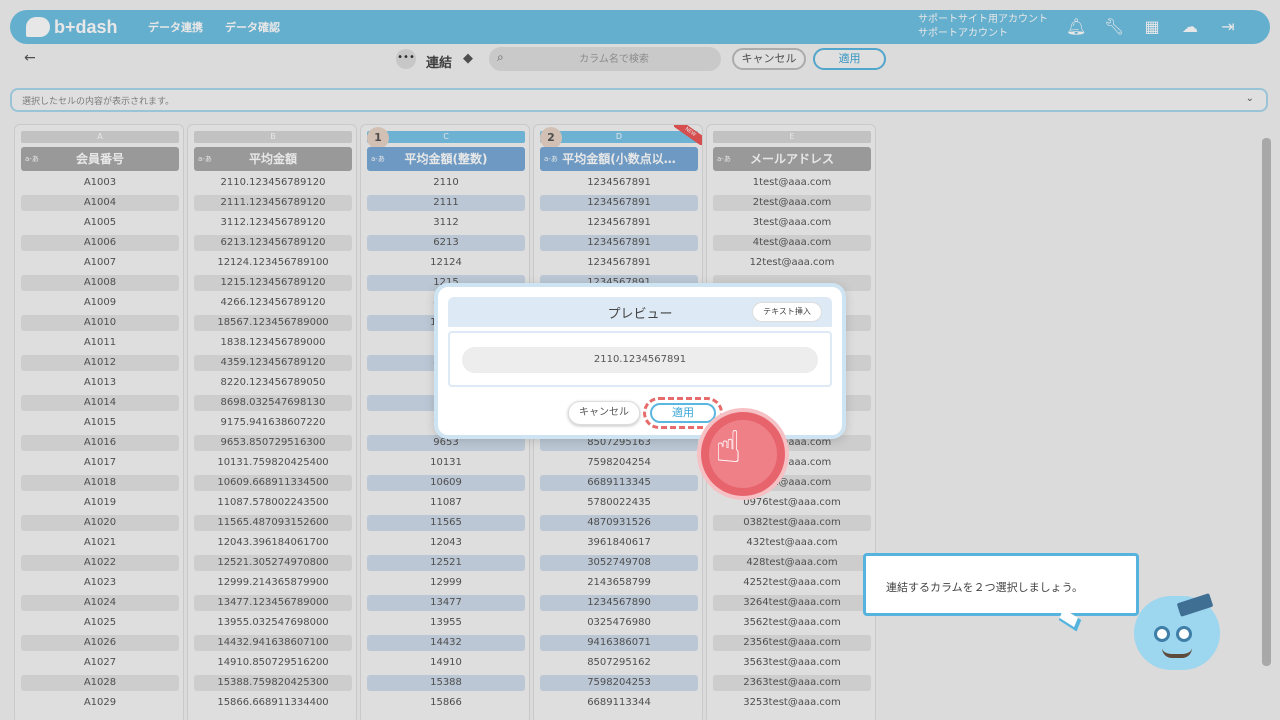 The height and width of the screenshot is (720, 1280). Describe the element at coordinates (1162, 634) in the screenshot. I see `mascot-eye-left` at that location.